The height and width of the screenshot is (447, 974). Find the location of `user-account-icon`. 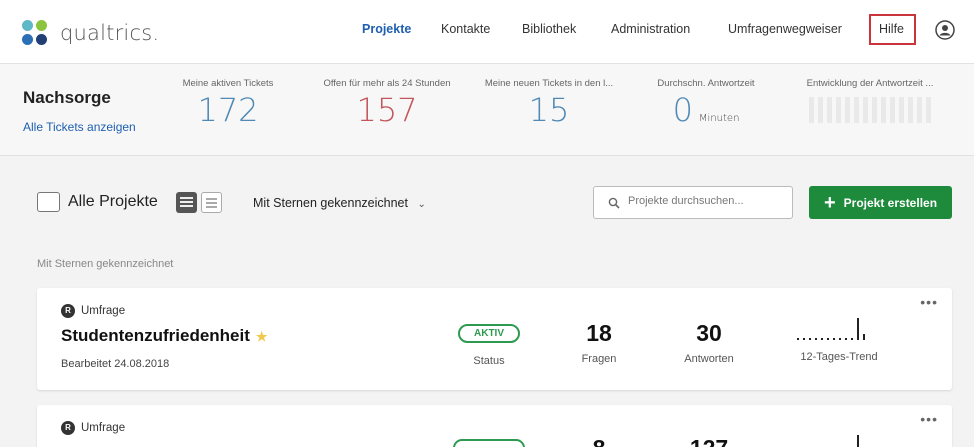

user-account-icon is located at coordinates (945, 30).